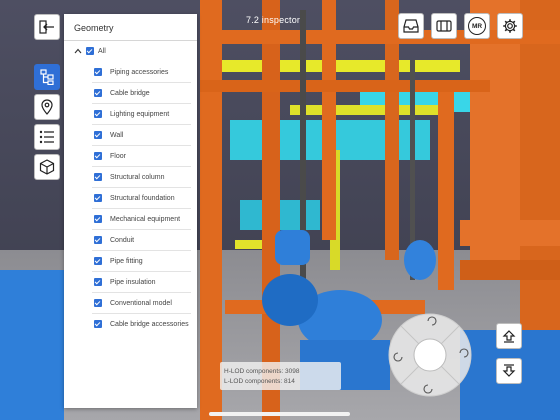  I want to click on list-icon, so click(46, 137).